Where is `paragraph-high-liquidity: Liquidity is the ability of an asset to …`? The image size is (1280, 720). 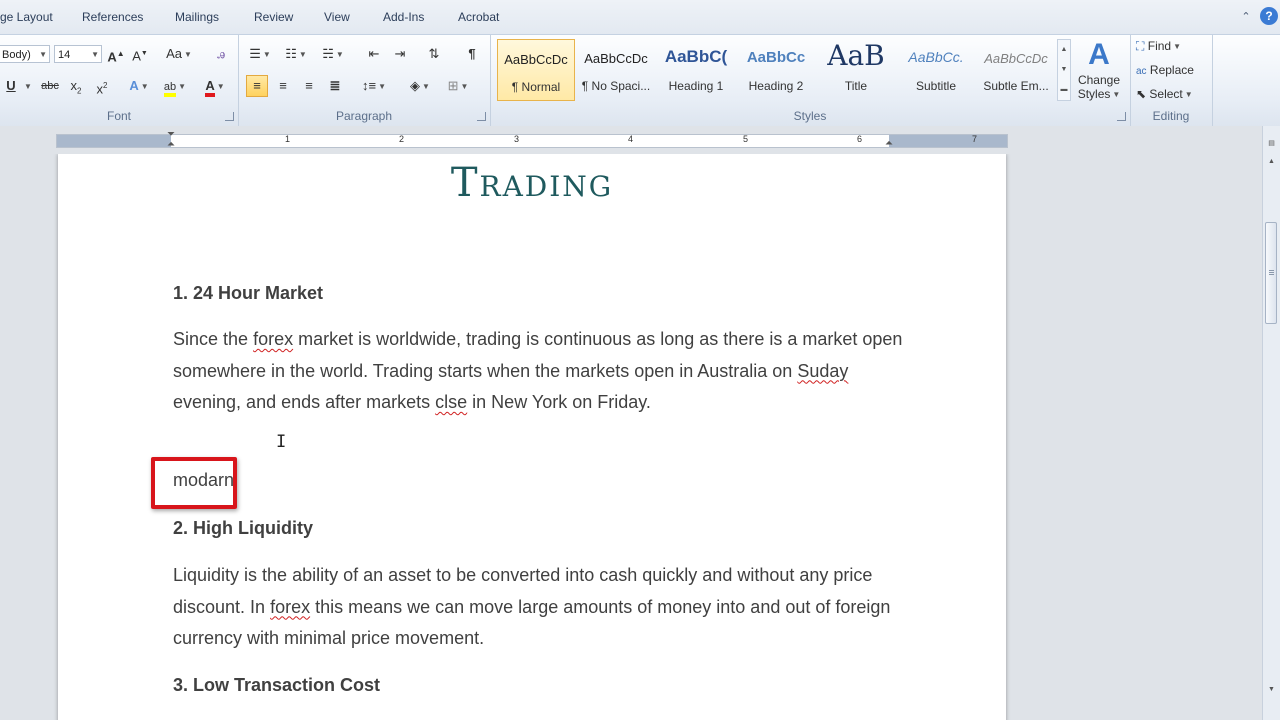 paragraph-high-liquidity: Liquidity is the ability of an asset to … is located at coordinates (543, 607).